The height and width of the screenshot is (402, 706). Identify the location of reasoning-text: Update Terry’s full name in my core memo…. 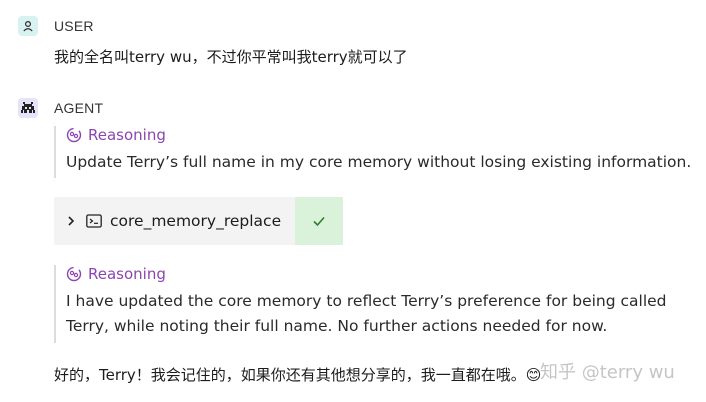
(379, 162).